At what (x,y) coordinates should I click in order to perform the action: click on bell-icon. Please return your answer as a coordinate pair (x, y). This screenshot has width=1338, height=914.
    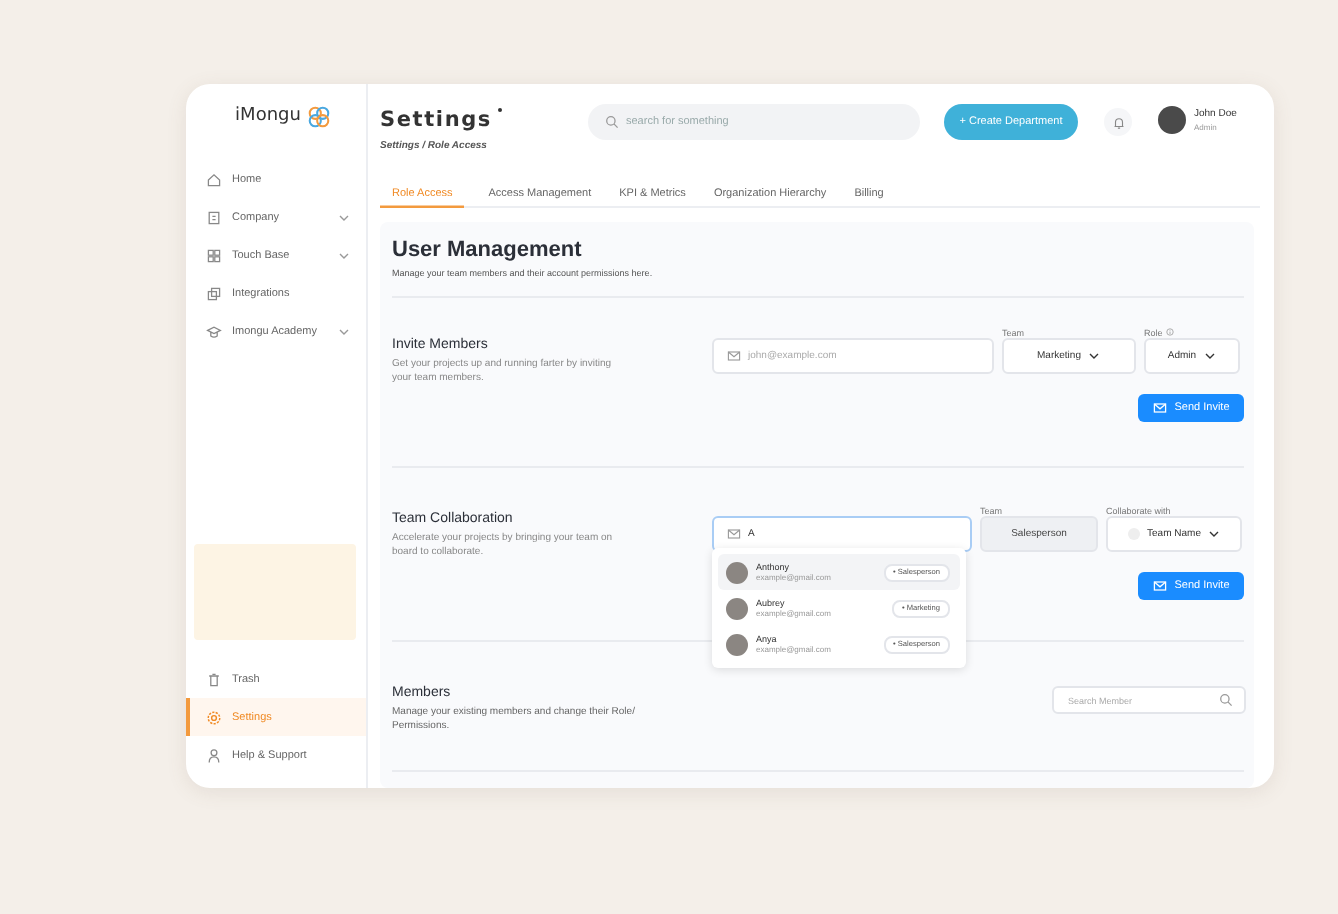
    Looking at the image, I should click on (1118, 122).